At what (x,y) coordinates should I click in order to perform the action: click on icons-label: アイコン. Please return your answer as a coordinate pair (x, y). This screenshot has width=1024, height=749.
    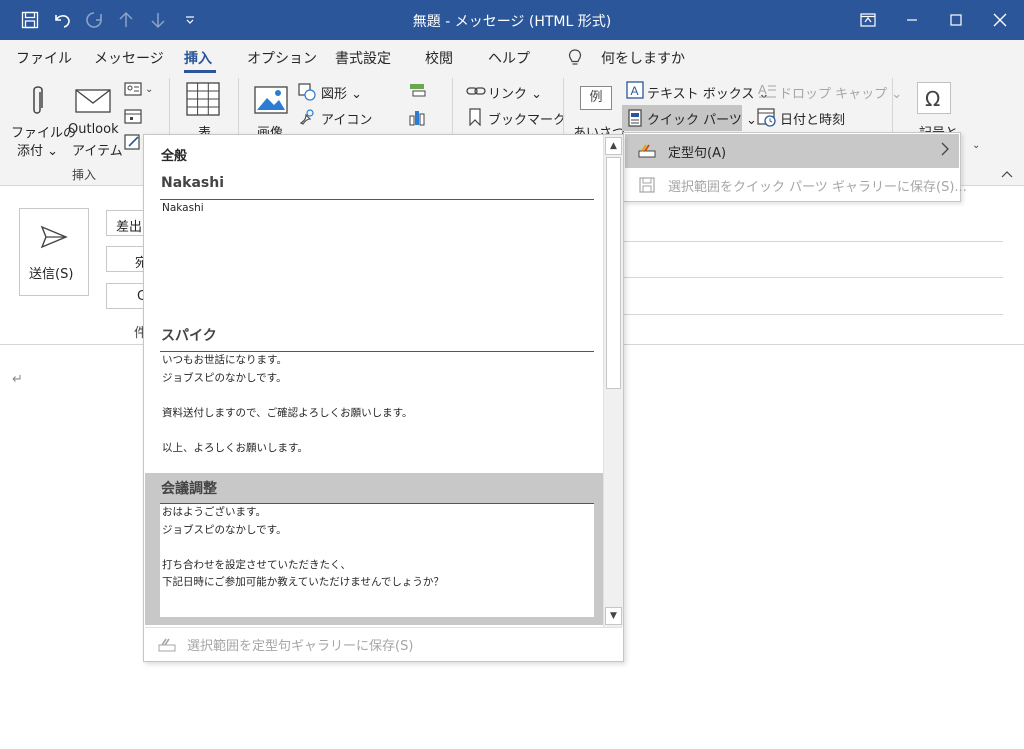
    Looking at the image, I should click on (346, 118).